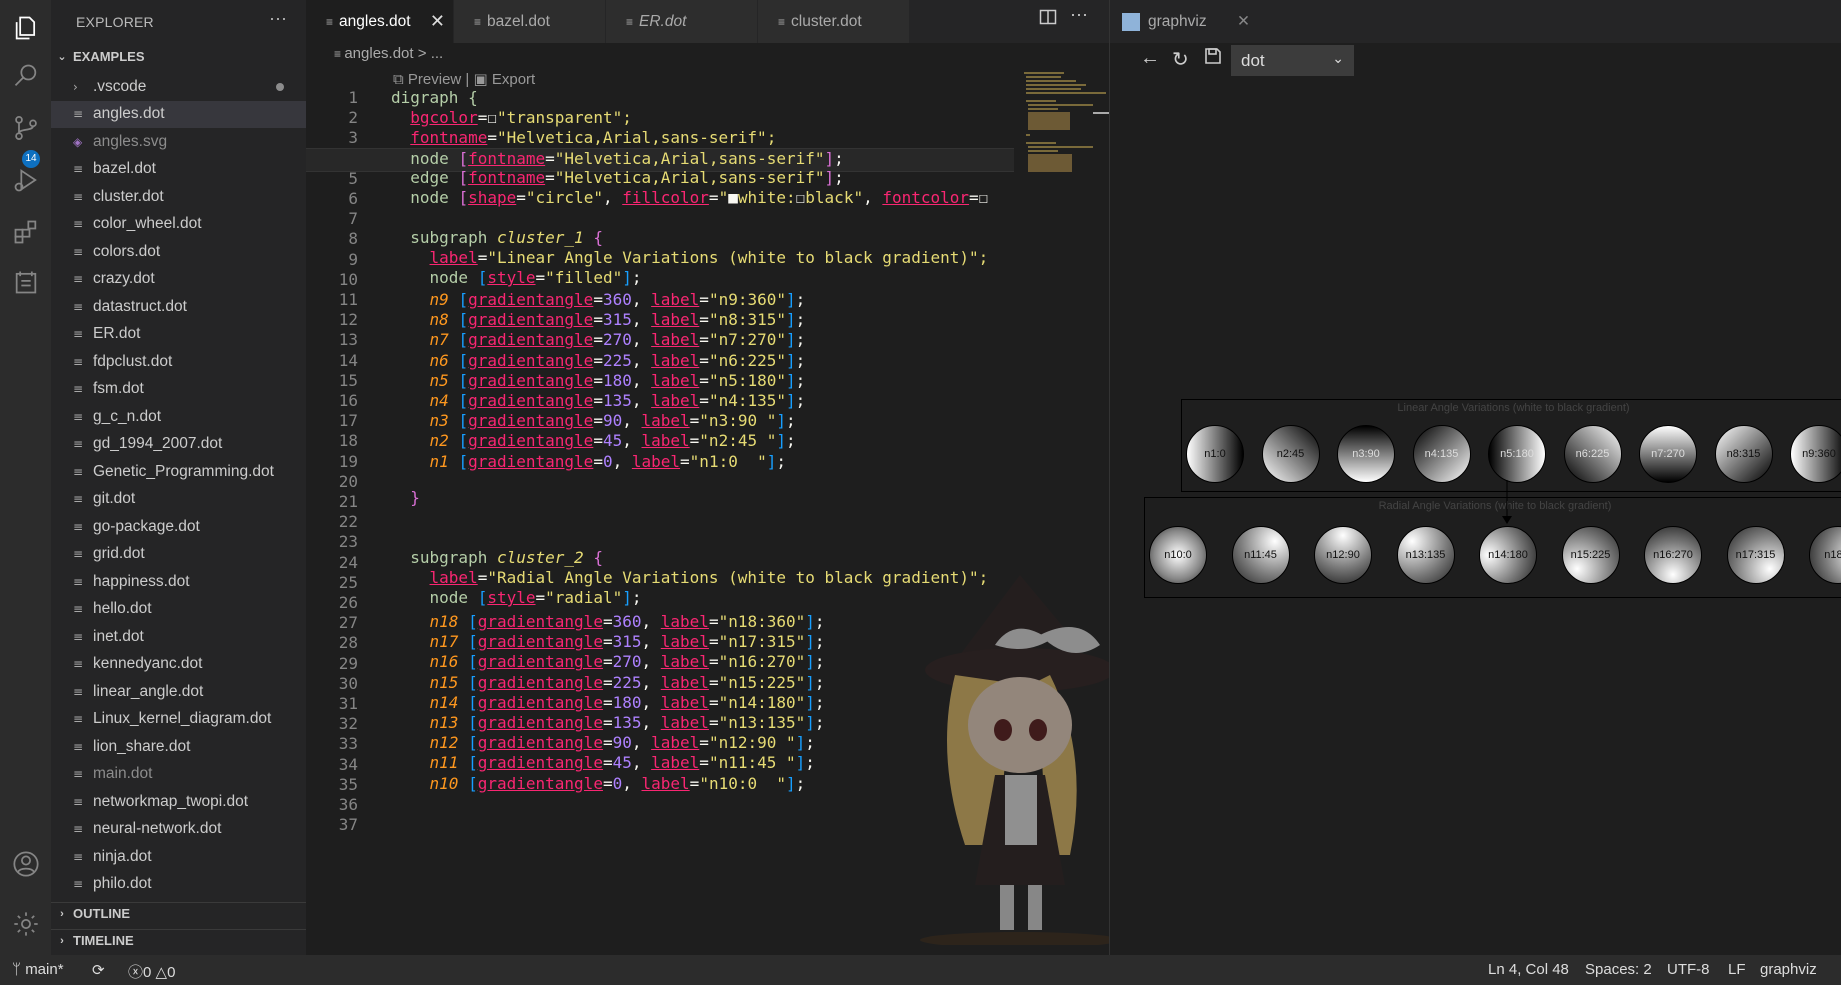 The height and width of the screenshot is (985, 1841). What do you see at coordinates (178, 830) in the screenshot?
I see `file-item: ≡ neural-network.dot` at bounding box center [178, 830].